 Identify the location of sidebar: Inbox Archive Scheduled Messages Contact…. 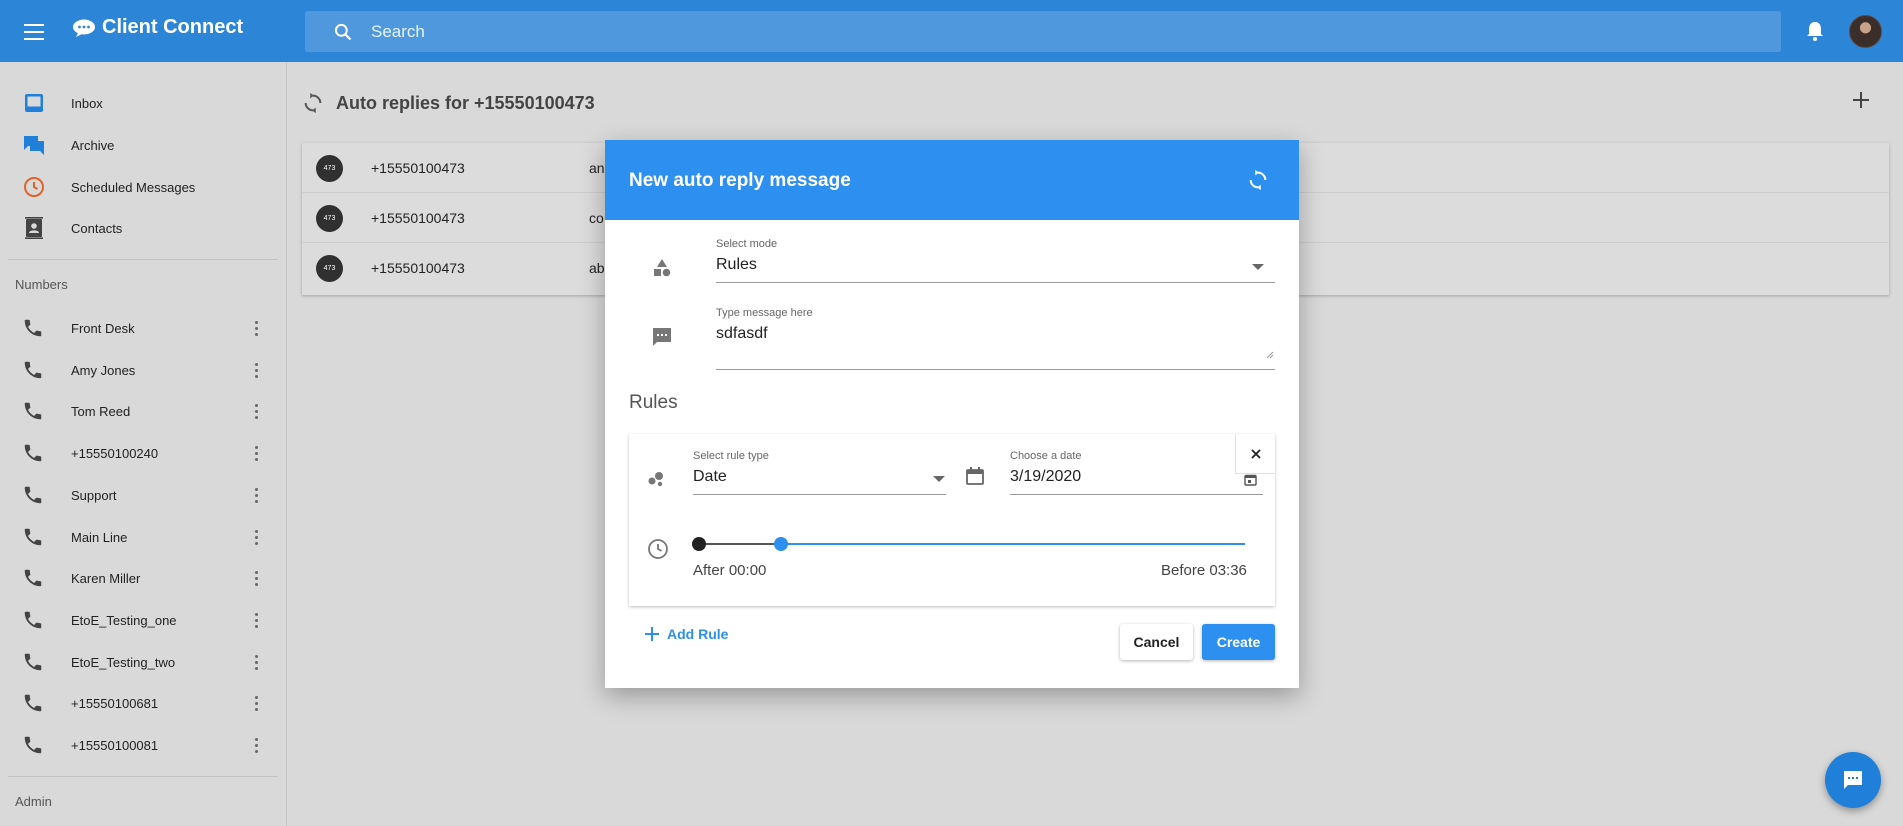
(143, 444).